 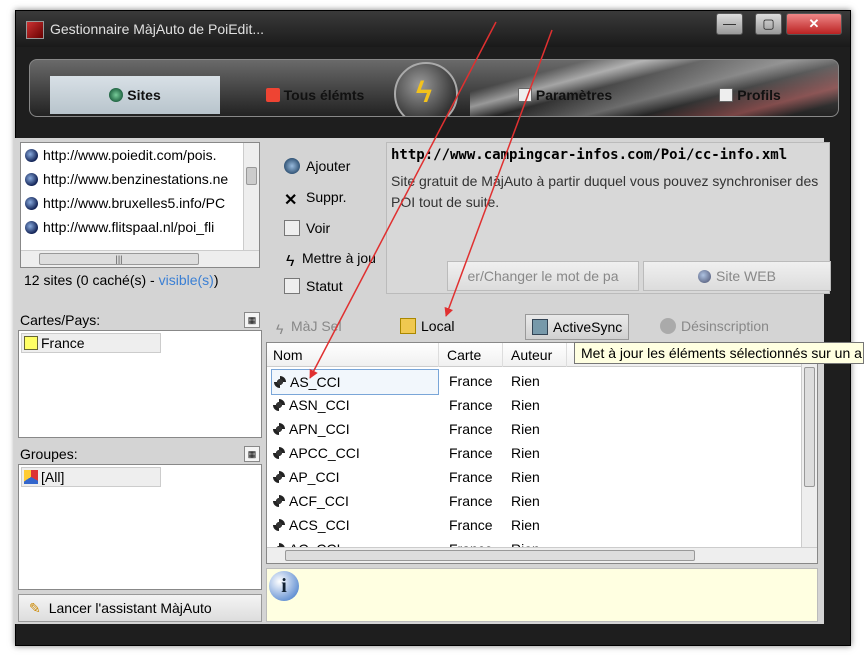 What do you see at coordinates (524, 95) in the screenshot?
I see `settings-doc-icon` at bounding box center [524, 95].